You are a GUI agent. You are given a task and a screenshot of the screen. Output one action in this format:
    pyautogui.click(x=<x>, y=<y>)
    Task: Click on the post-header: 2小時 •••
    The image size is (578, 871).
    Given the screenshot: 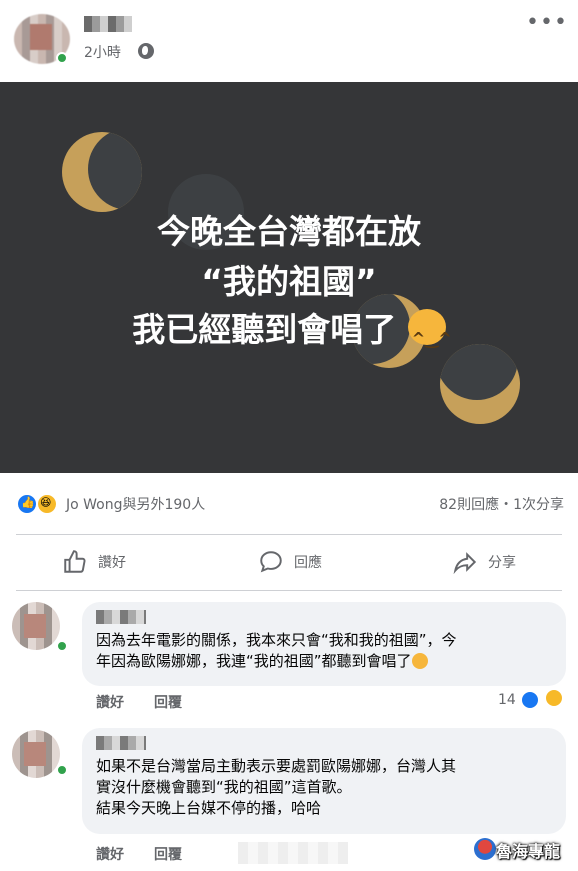 What is the action you would take?
    pyautogui.click(x=289, y=41)
    